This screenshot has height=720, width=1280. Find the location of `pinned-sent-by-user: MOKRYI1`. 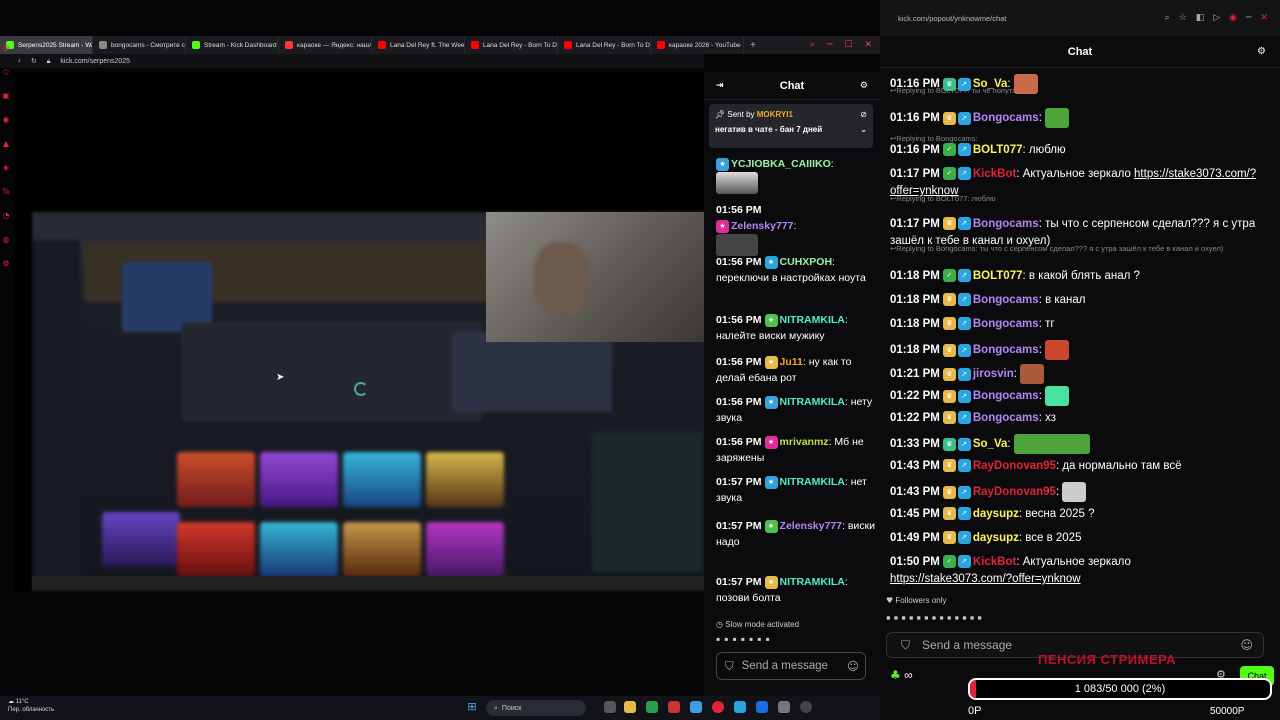

pinned-sent-by-user: MOKRYI1 is located at coordinates (775, 114).